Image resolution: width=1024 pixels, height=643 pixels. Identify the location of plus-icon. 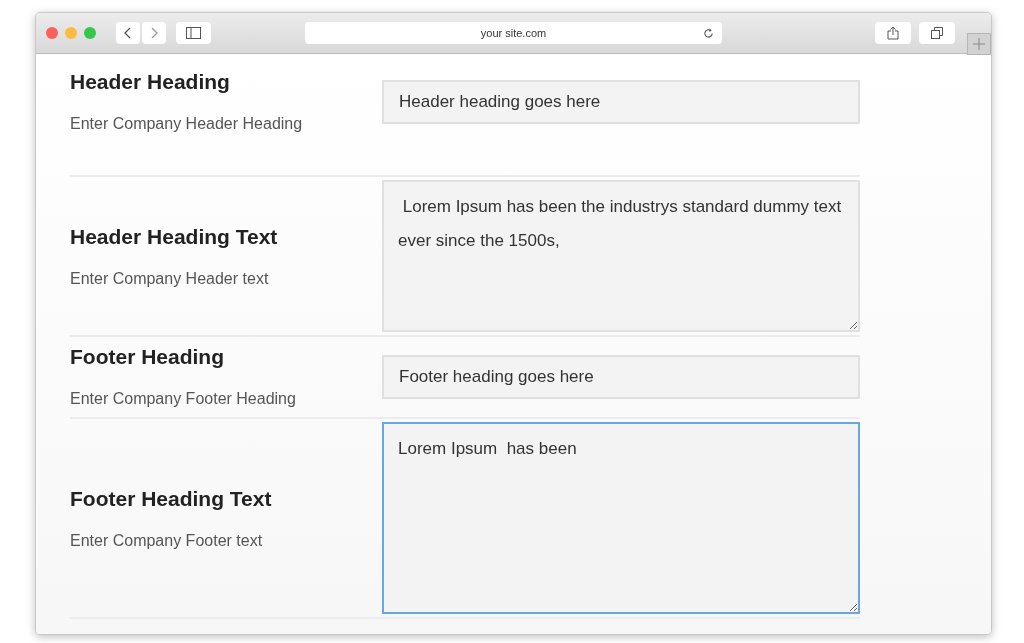
(979, 44).